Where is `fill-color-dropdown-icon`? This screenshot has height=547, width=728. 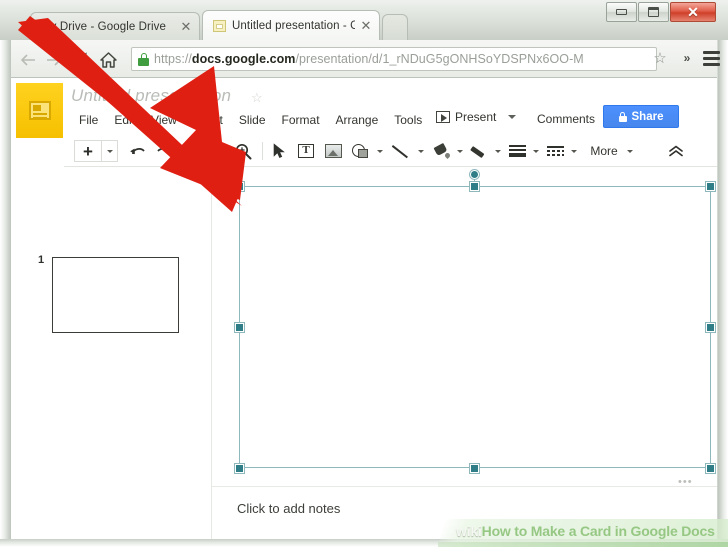
fill-color-dropdown-icon is located at coordinates (460, 151).